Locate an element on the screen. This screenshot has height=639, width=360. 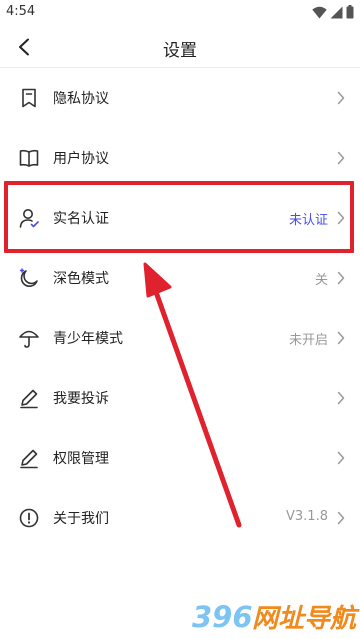
page-title: 设置 is located at coordinates (180, 51).